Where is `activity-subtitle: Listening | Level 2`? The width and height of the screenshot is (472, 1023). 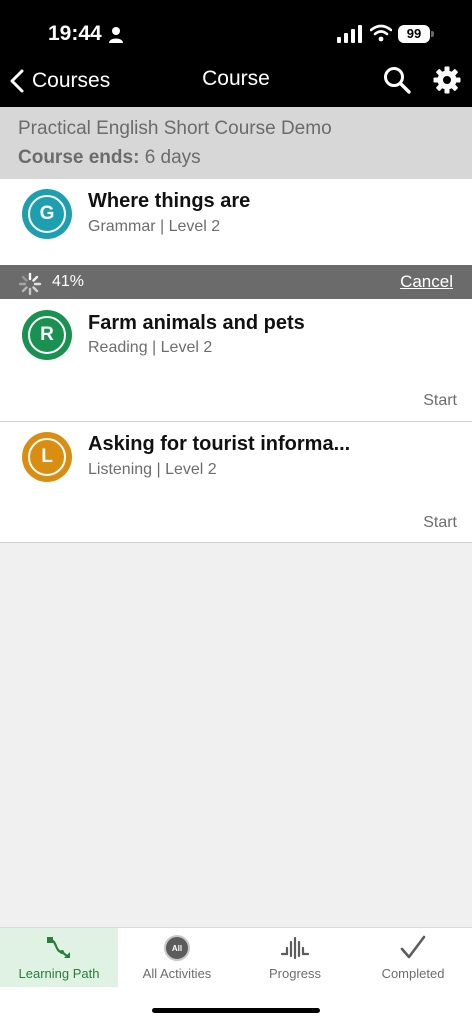 activity-subtitle: Listening | Level 2 is located at coordinates (152, 469).